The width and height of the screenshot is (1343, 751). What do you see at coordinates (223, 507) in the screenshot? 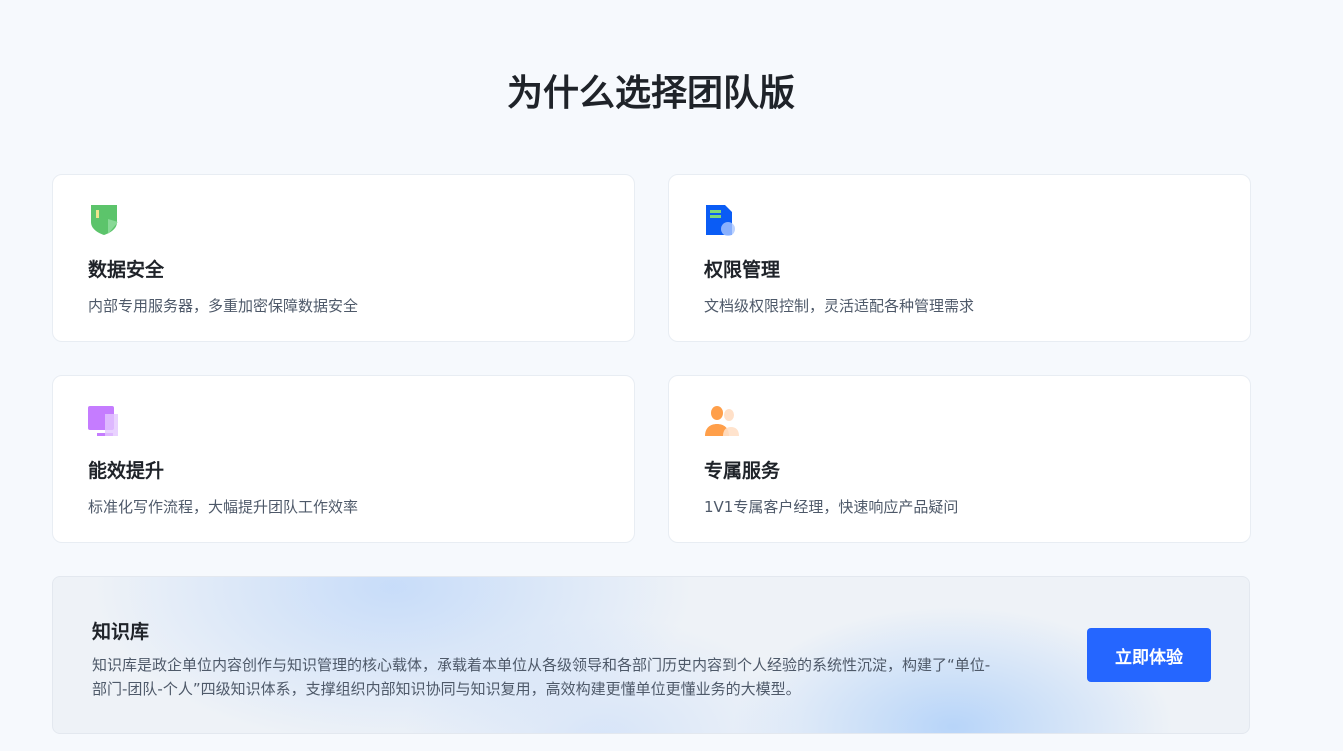
I see `feature-desc: 标准化写作流程，大幅提升团队工作效率` at bounding box center [223, 507].